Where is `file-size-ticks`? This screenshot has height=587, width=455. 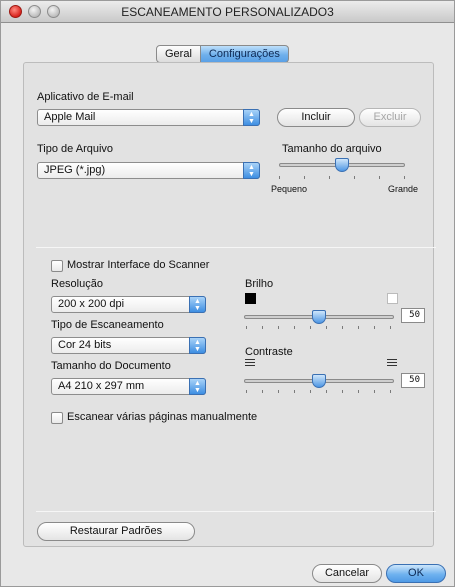 file-size-ticks is located at coordinates (342, 178).